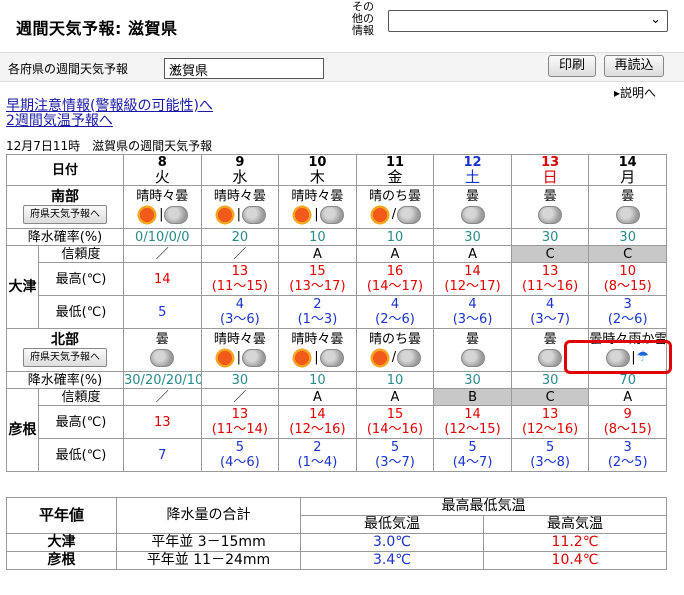 This screenshot has width=684, height=595. What do you see at coordinates (395, 312) in the screenshot?
I see `min-temp-cell: 4 (2～6)` at bounding box center [395, 312].